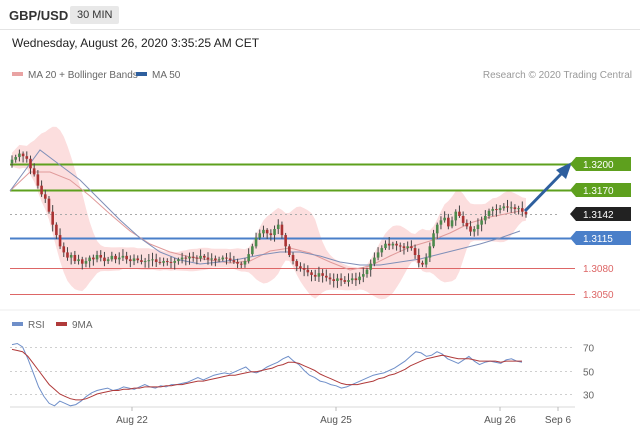  What do you see at coordinates (166, 75) in the screenshot?
I see `ma50-legend-label: MA 50` at bounding box center [166, 75].